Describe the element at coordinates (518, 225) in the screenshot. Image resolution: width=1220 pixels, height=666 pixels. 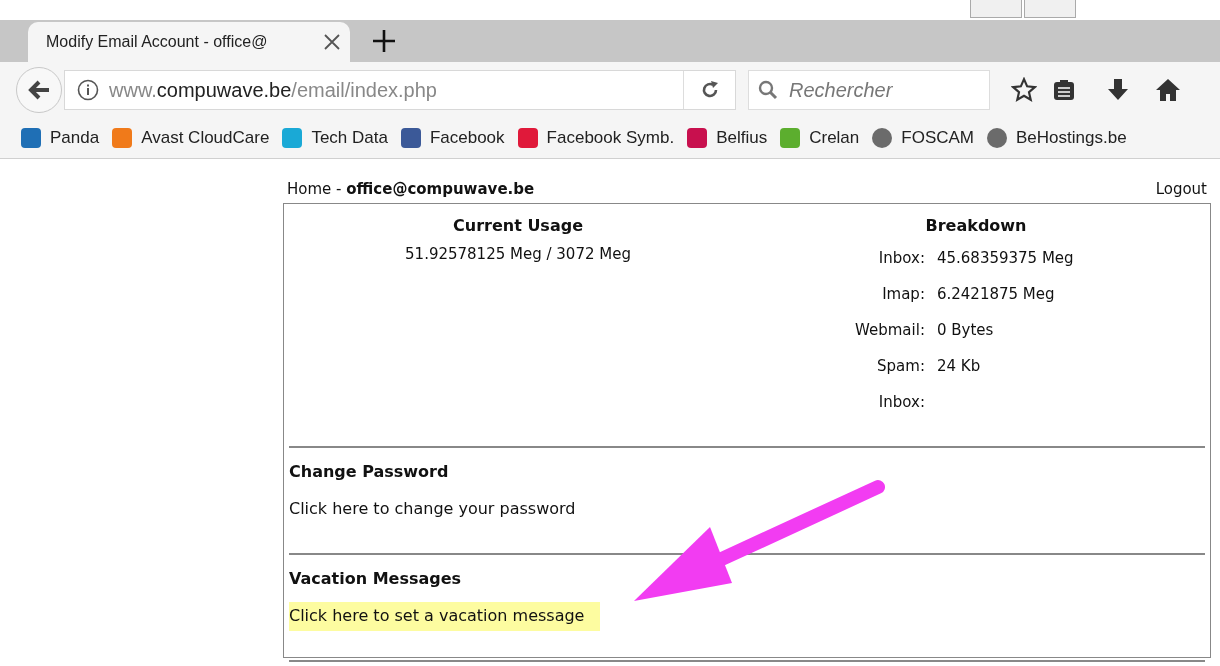
I see `usage-heading: Current Usage` at that location.